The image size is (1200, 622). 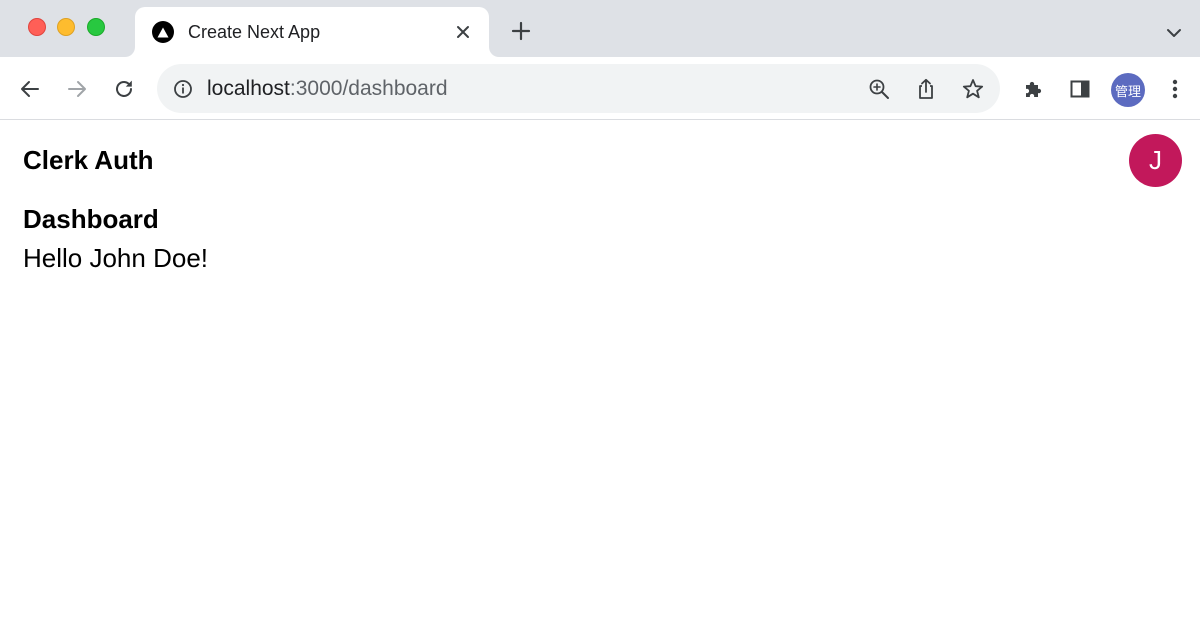 What do you see at coordinates (37, 27) in the screenshot?
I see `window-close-button` at bounding box center [37, 27].